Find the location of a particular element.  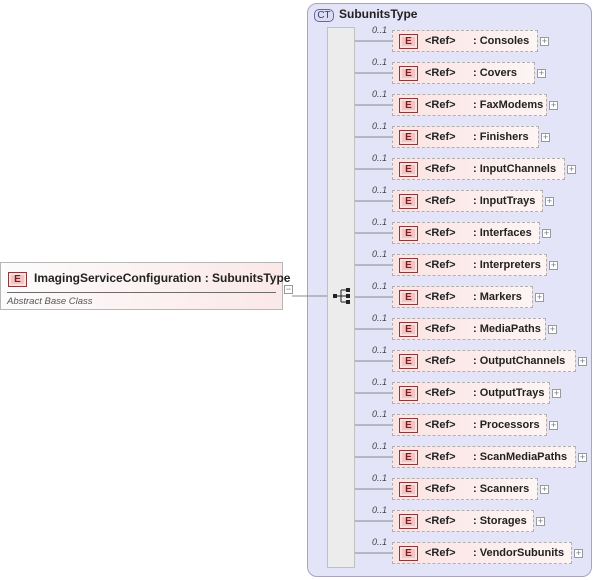

child-type-name: : Covers is located at coordinates (495, 73).